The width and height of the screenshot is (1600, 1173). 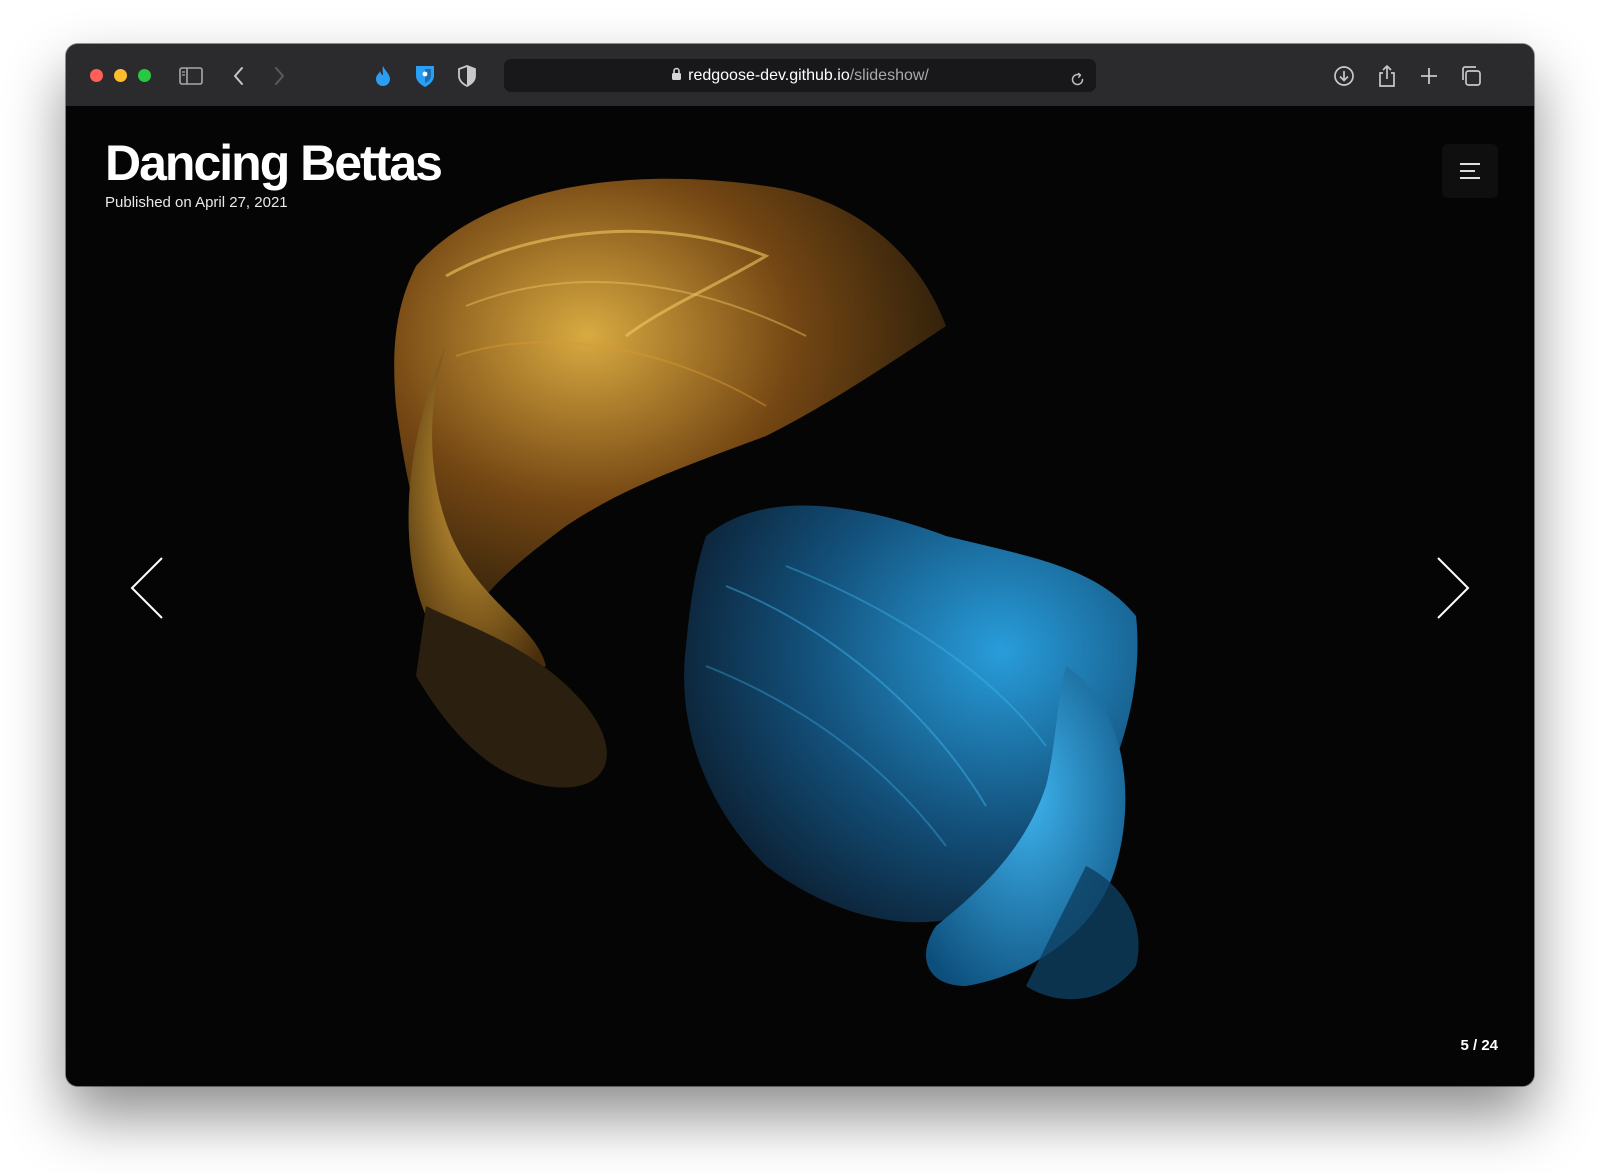 What do you see at coordinates (96, 75) in the screenshot?
I see `close-window-button` at bounding box center [96, 75].